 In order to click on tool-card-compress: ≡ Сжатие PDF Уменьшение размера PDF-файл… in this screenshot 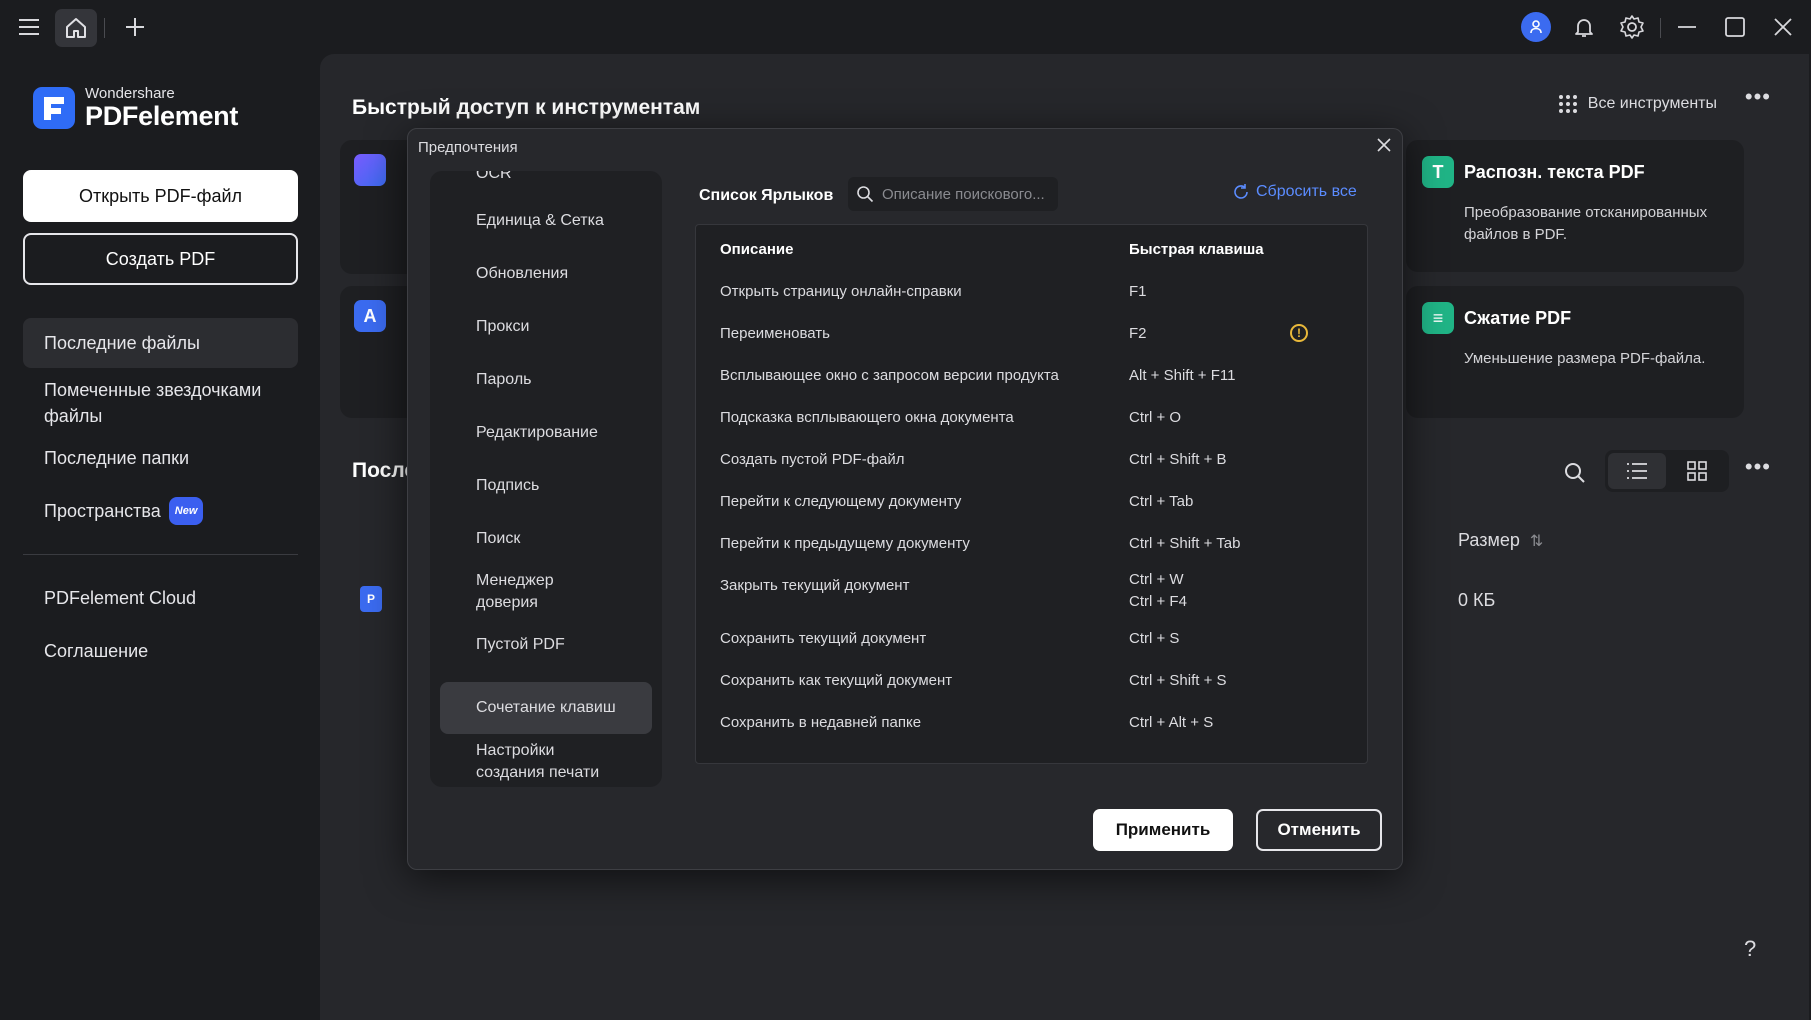, I will do `click(1575, 352)`.